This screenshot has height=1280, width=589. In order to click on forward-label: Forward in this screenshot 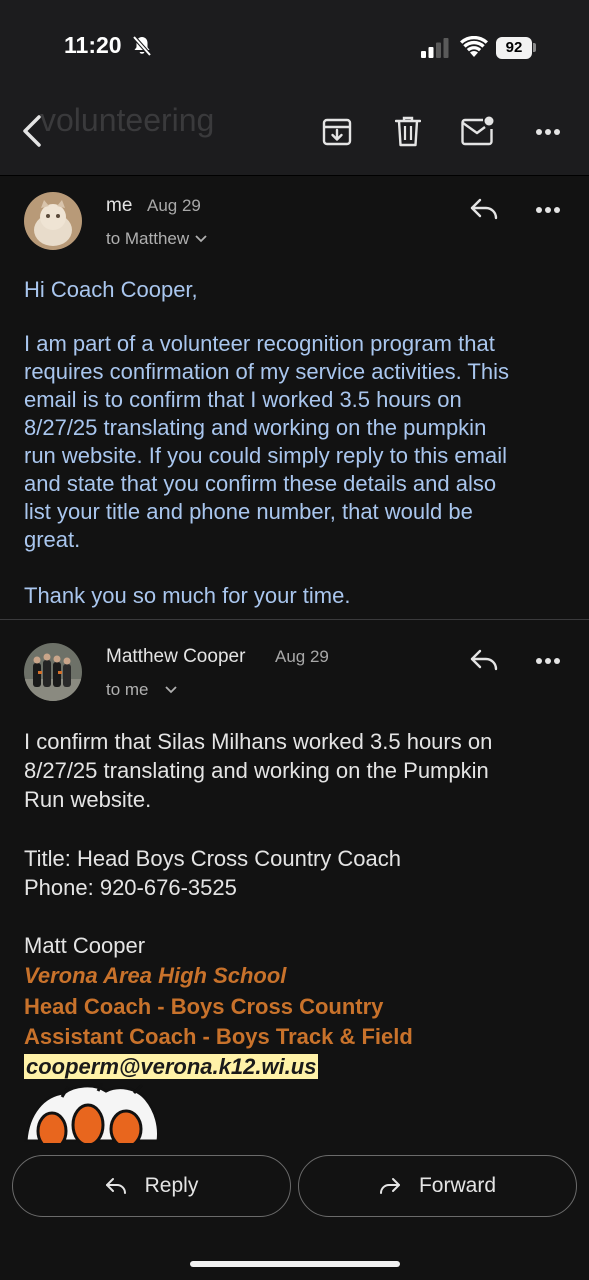, I will do `click(457, 1185)`.